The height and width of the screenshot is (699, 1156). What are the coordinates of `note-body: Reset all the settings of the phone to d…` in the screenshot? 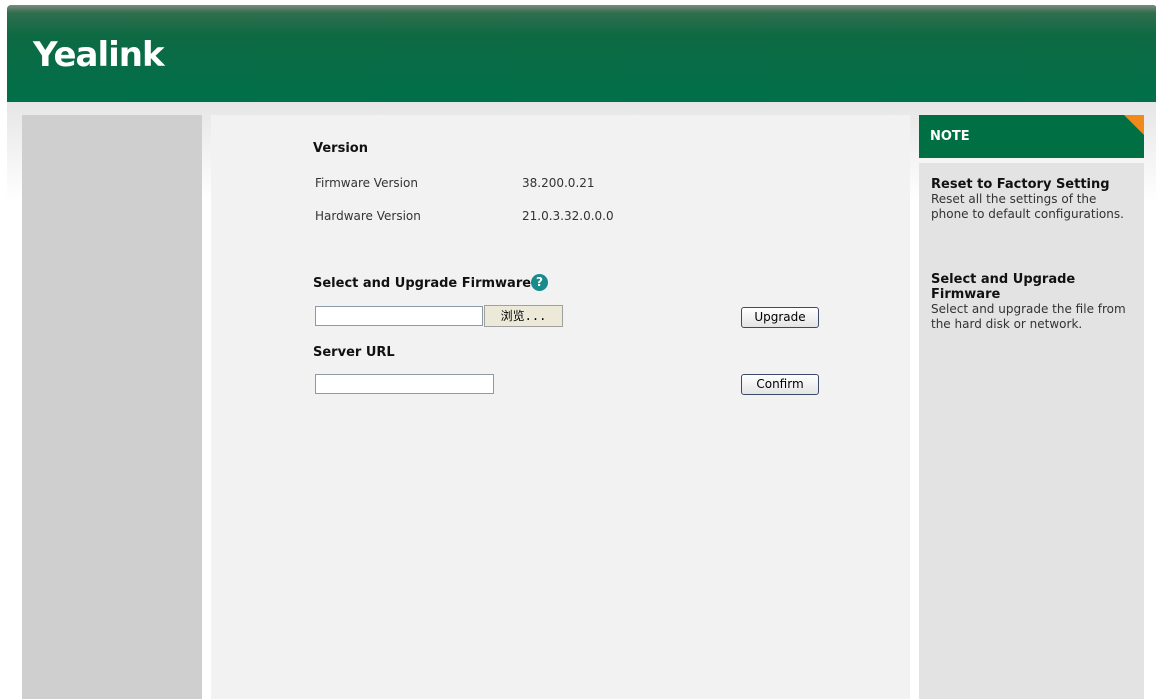 It's located at (1027, 206).